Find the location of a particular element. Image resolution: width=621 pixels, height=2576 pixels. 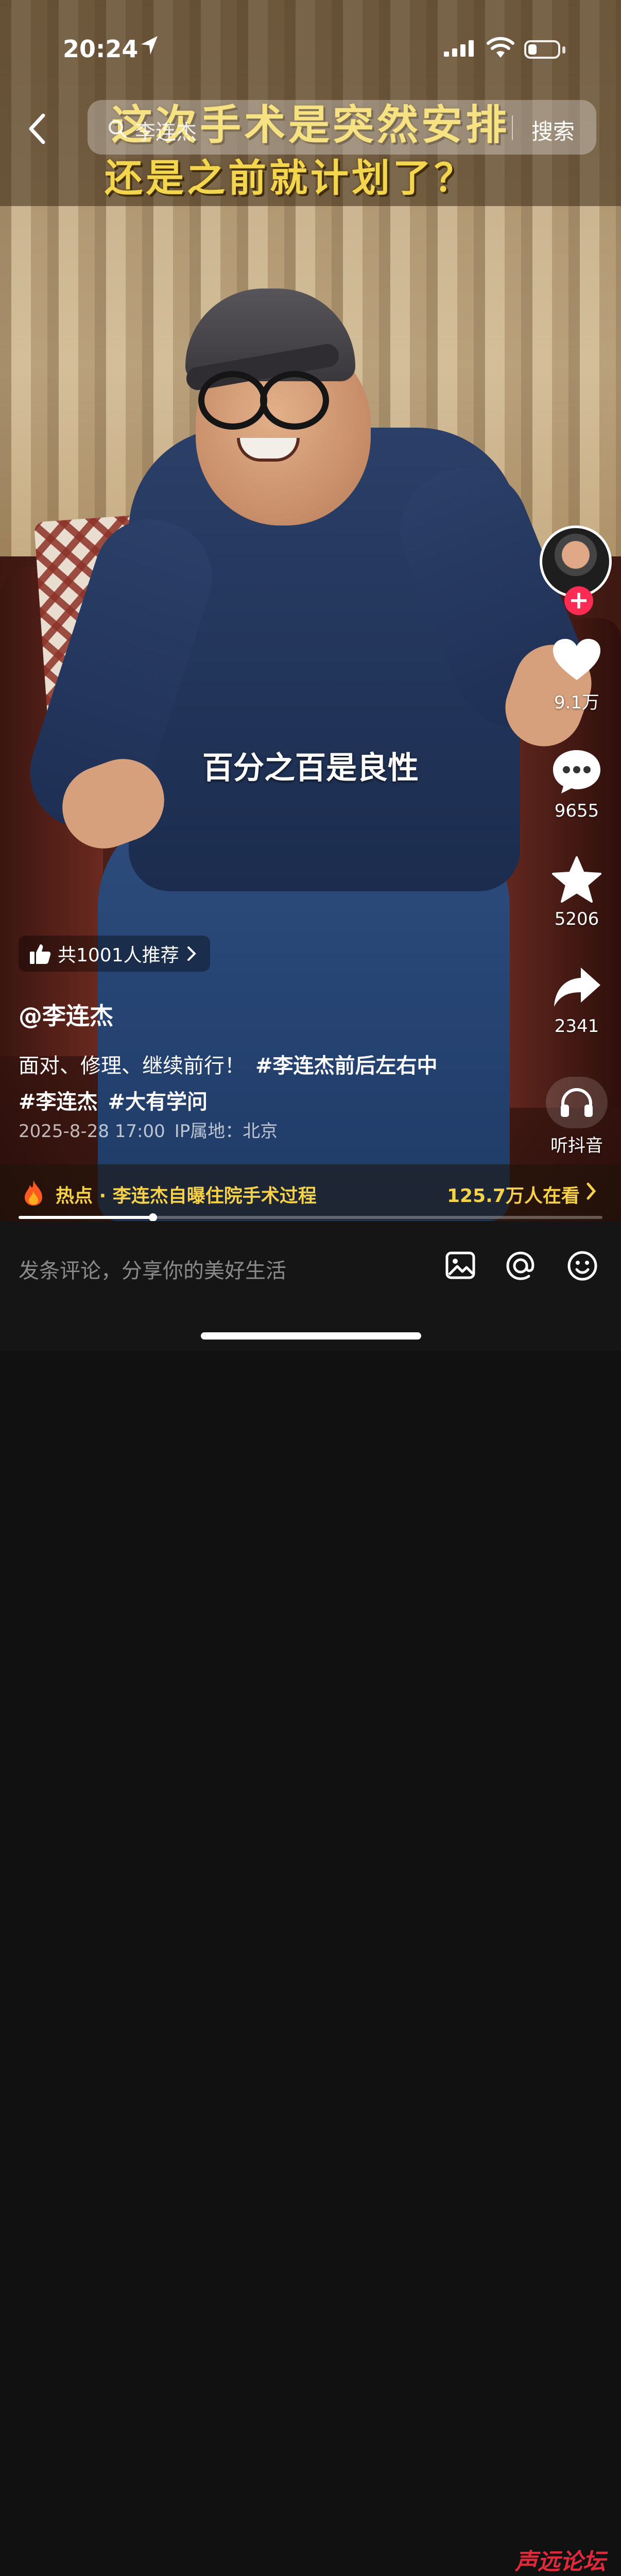

location-arrow-icon is located at coordinates (149, 45).